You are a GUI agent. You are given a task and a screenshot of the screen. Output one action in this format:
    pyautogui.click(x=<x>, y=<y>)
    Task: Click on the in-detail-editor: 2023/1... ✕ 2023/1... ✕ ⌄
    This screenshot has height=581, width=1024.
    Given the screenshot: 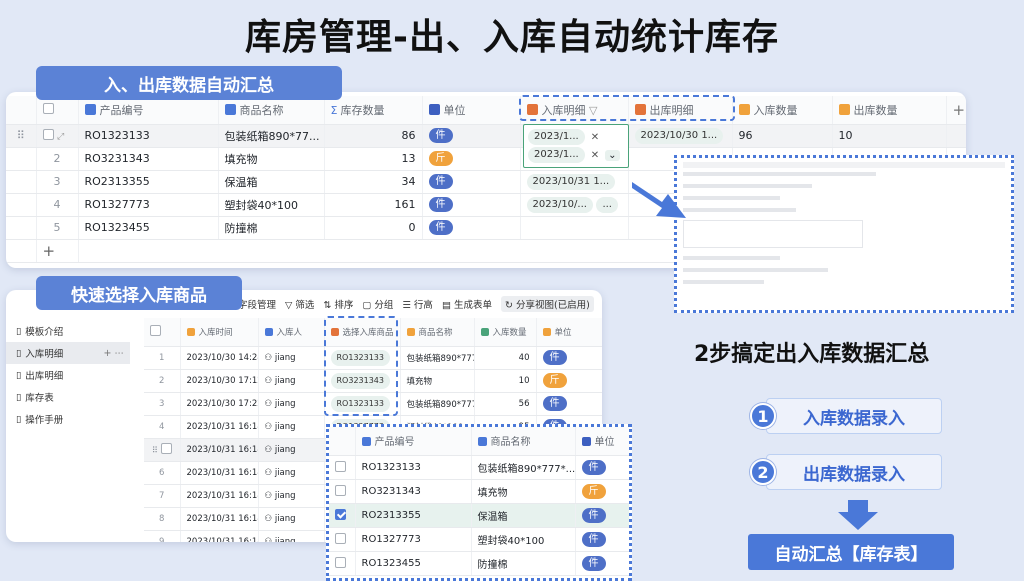 What is the action you would take?
    pyautogui.click(x=576, y=146)
    